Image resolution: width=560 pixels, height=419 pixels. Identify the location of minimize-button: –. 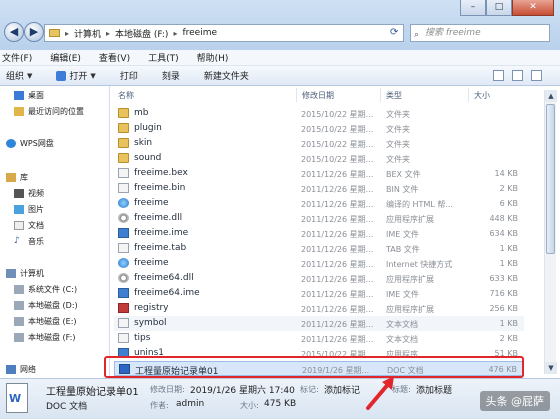
(473, 8).